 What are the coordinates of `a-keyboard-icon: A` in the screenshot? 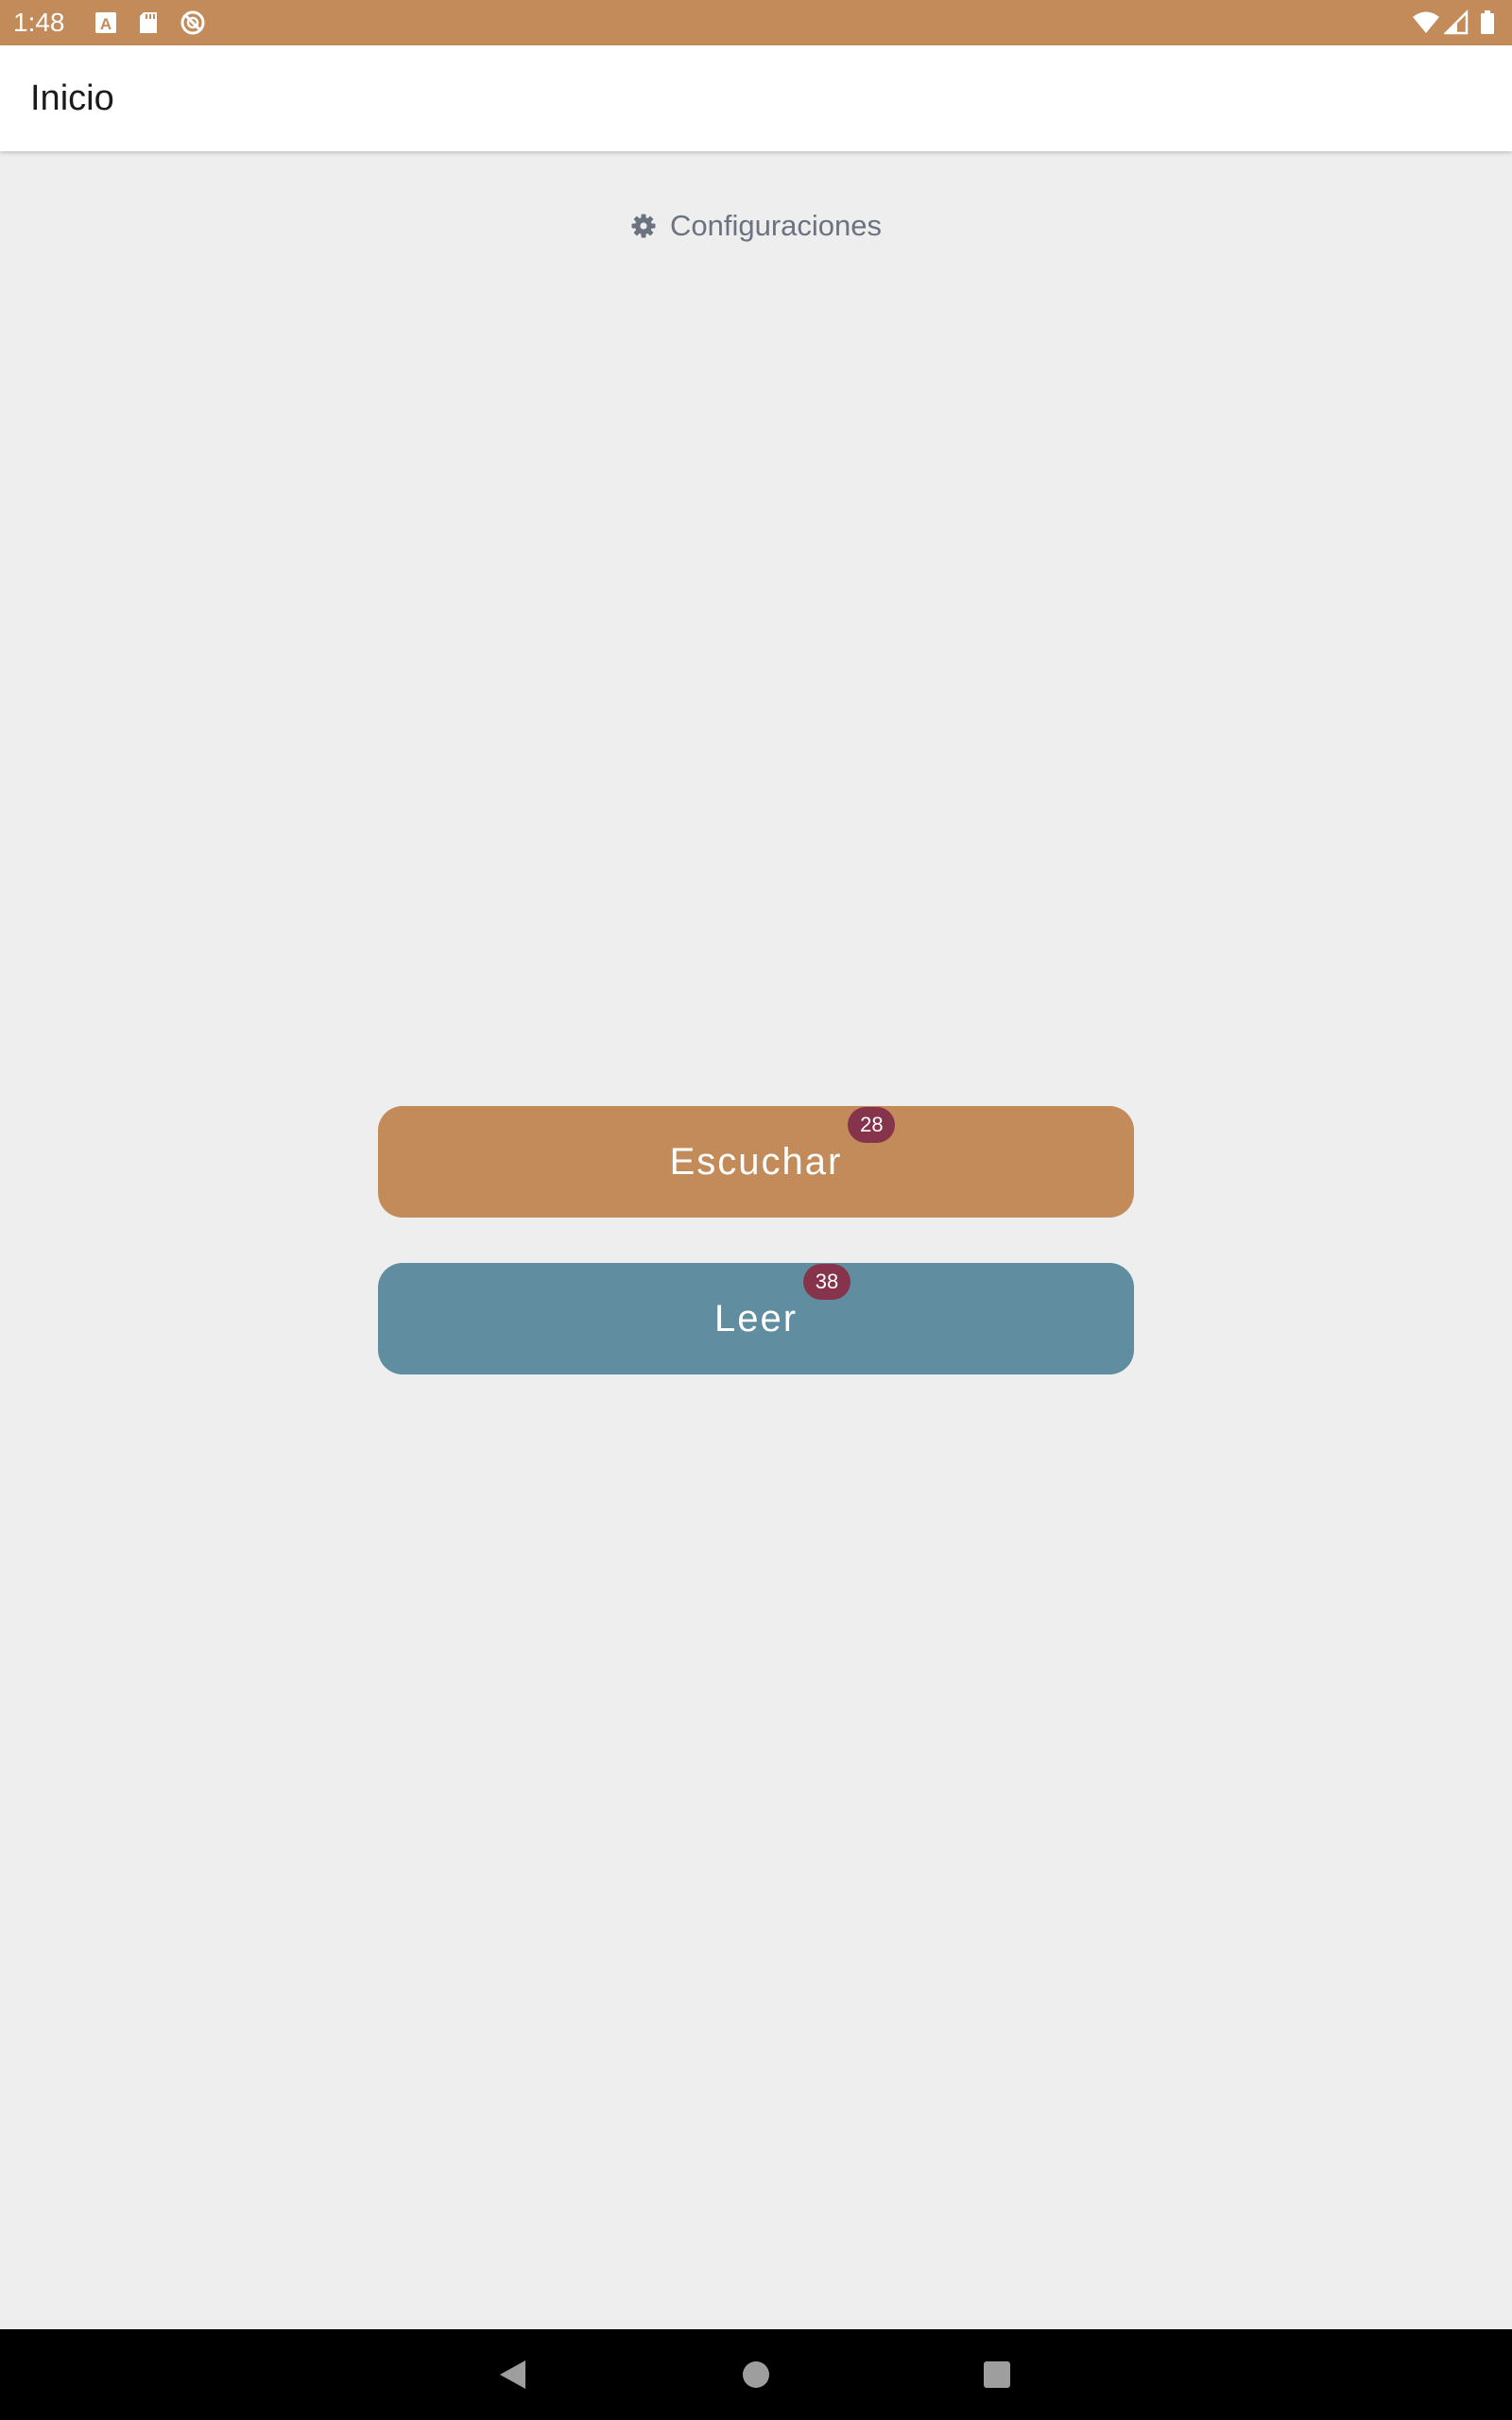 It's located at (106, 22).